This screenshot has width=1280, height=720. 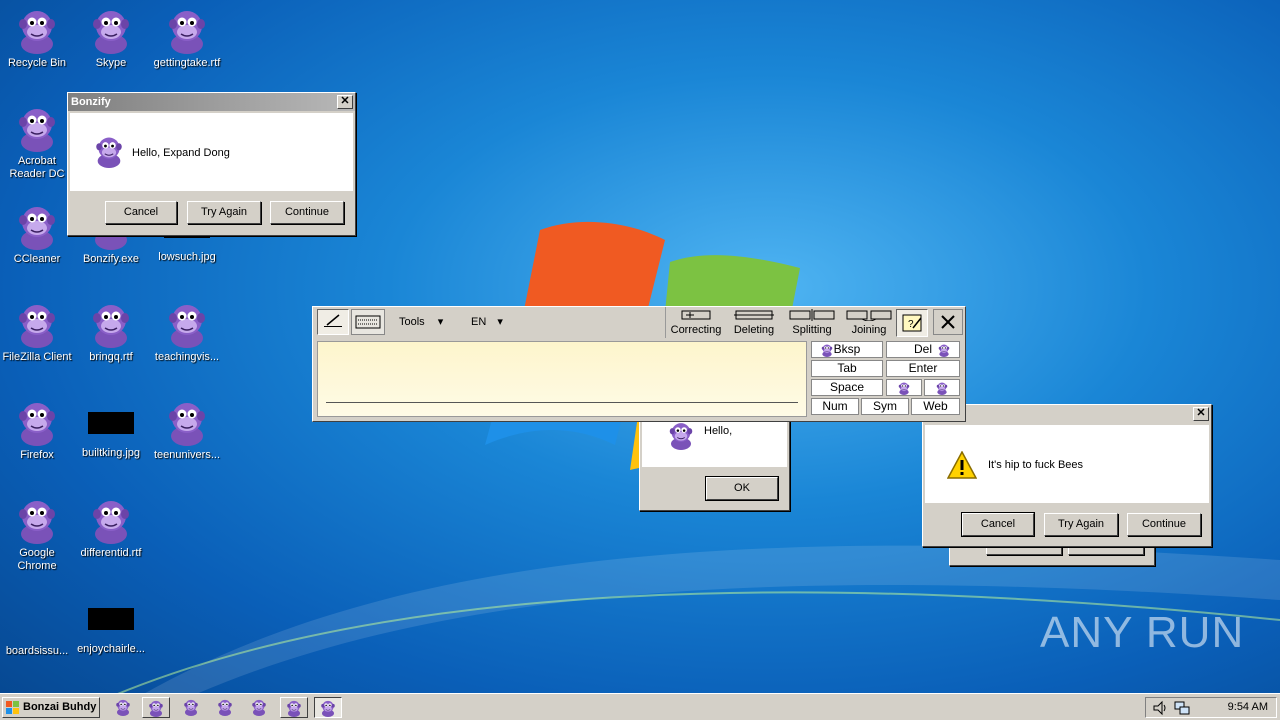 What do you see at coordinates (1067, 464) in the screenshot?
I see `warning-message-area: It's hip to fuck Bees` at bounding box center [1067, 464].